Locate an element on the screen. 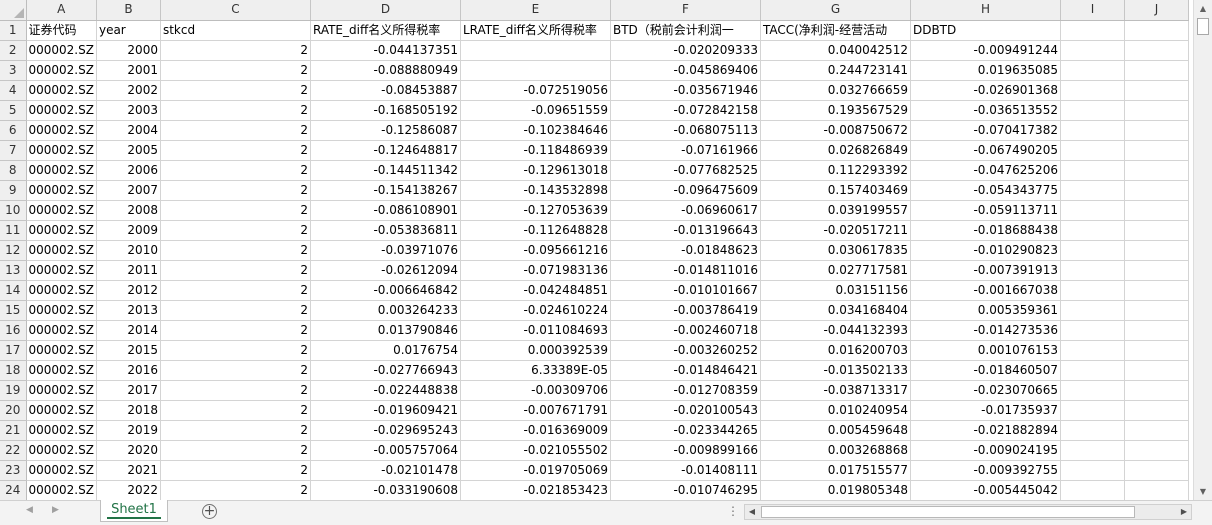 The width and height of the screenshot is (1212, 525). vertical-scroll-thumb is located at coordinates (1203, 26).